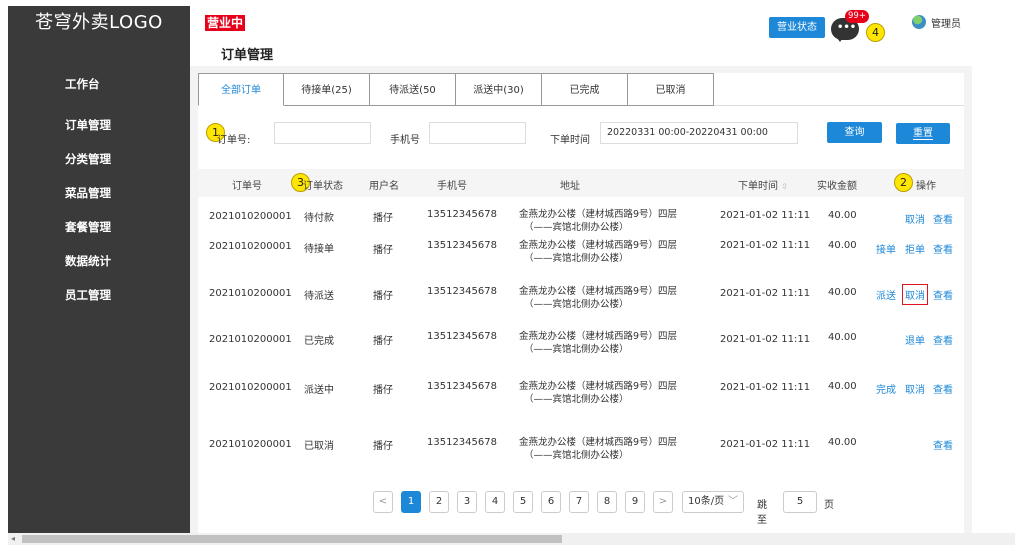  Describe the element at coordinates (671, 89) in the screenshot. I see `tab-cancelled: 已取消` at that location.